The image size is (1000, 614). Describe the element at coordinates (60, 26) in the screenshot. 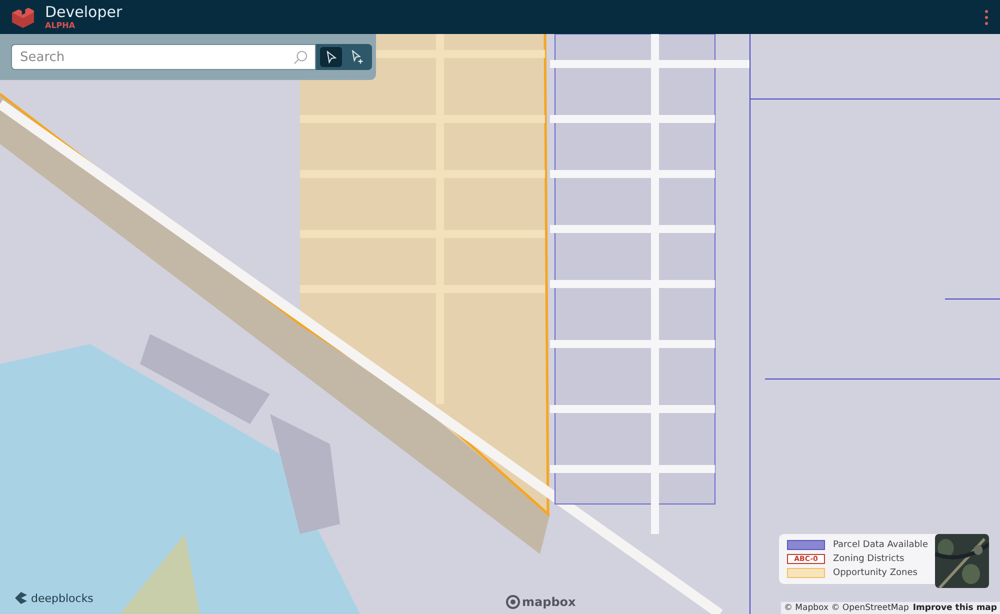

I see `alpha-label: ALPHA` at that location.